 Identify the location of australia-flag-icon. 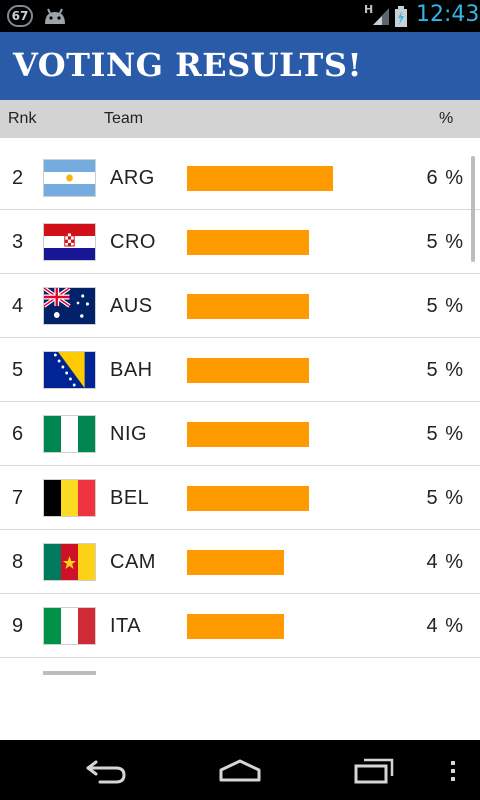
(69, 306).